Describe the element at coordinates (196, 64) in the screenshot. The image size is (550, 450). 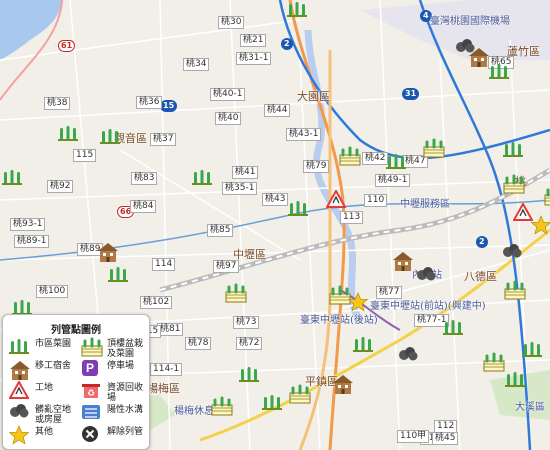
I see `parcel-label: 桃34` at that location.